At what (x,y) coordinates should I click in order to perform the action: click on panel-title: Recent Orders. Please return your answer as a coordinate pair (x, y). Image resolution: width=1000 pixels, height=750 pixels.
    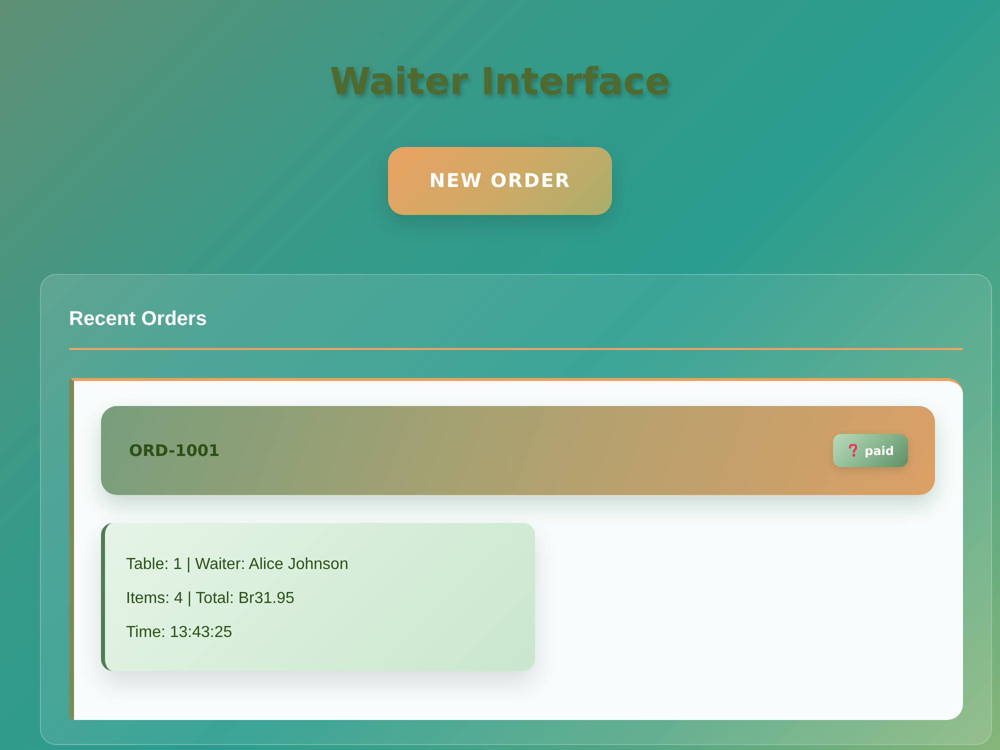
    Looking at the image, I should click on (138, 319).